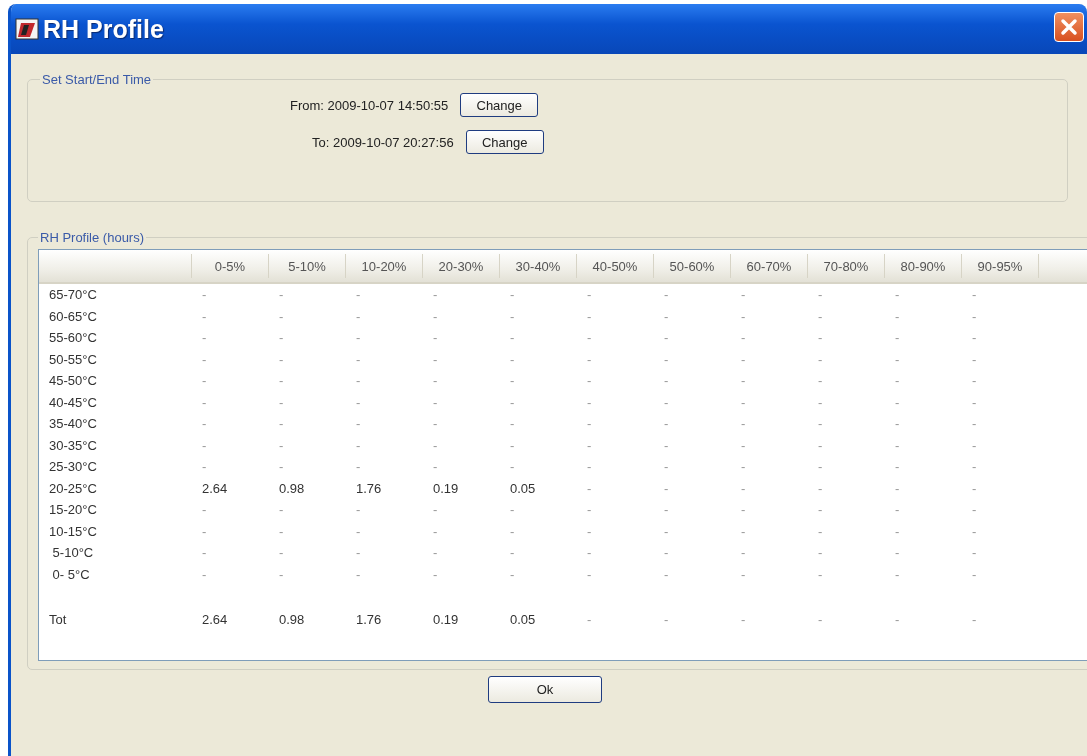  What do you see at coordinates (73, 295) in the screenshot?
I see `row-label: 65-70°C` at bounding box center [73, 295].